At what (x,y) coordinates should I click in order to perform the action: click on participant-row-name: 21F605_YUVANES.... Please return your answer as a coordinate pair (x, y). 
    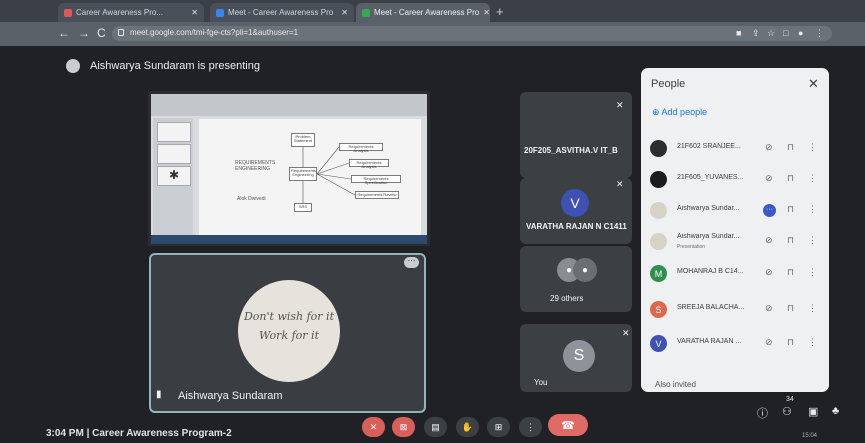
    Looking at the image, I should click on (710, 177).